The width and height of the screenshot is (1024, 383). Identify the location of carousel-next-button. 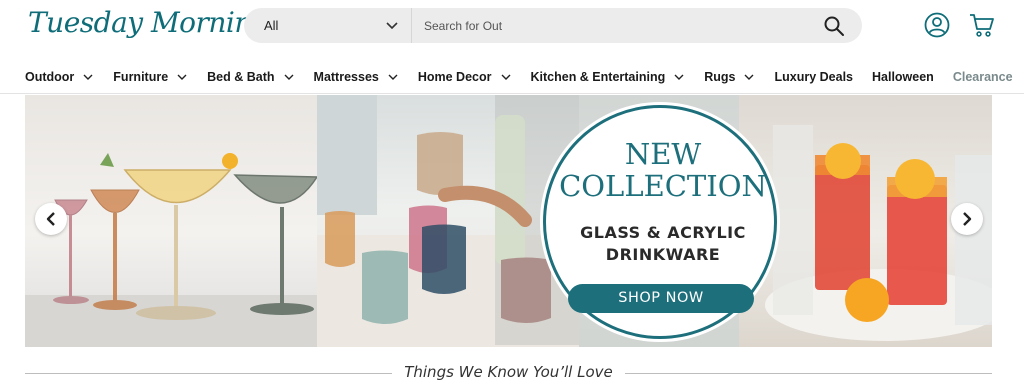
(967, 219).